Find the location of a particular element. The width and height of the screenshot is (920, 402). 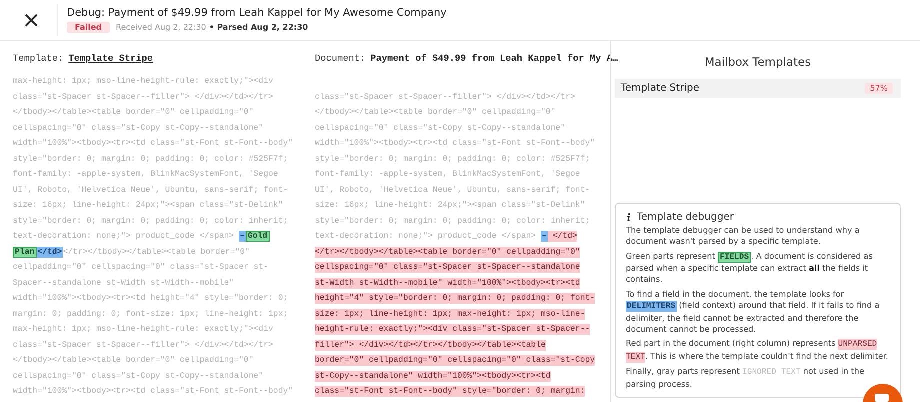

code-line: margin: 0; padding: 0; font-size: 1px; line-height: 1px; is located at coordinates (151, 314).